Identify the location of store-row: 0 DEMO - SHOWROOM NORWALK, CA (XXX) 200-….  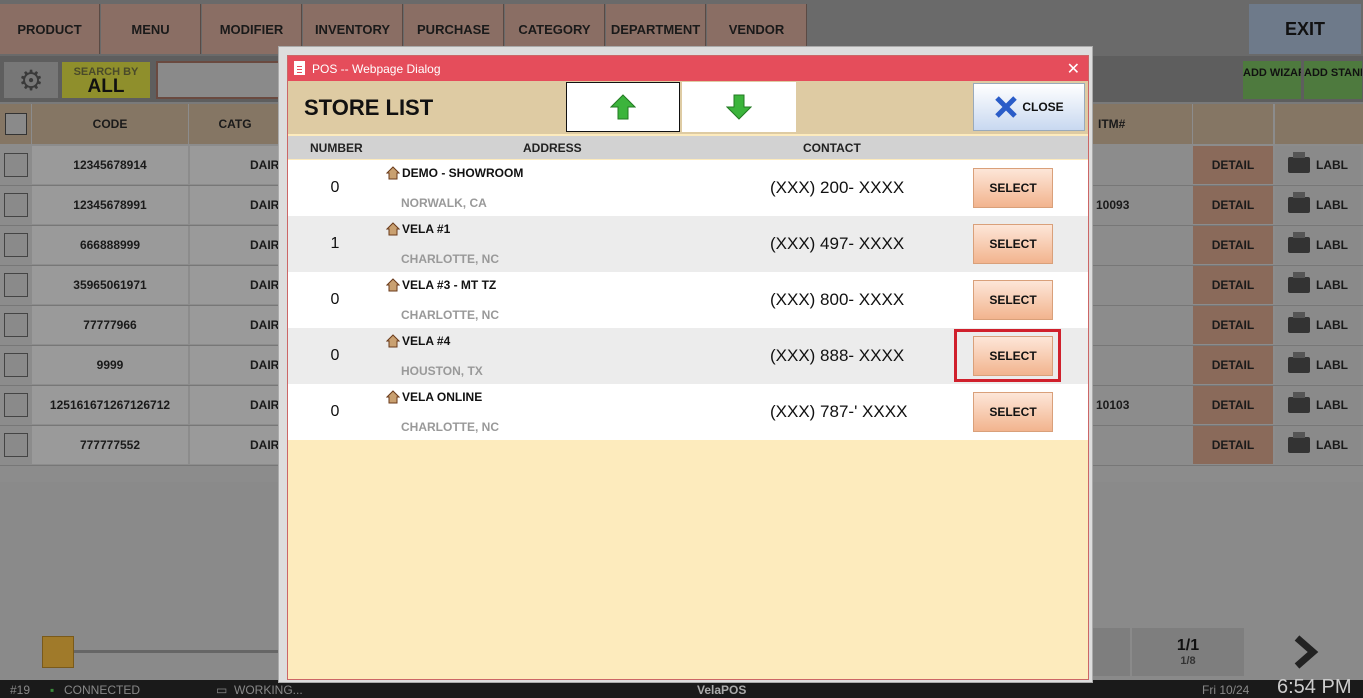
(688, 188).